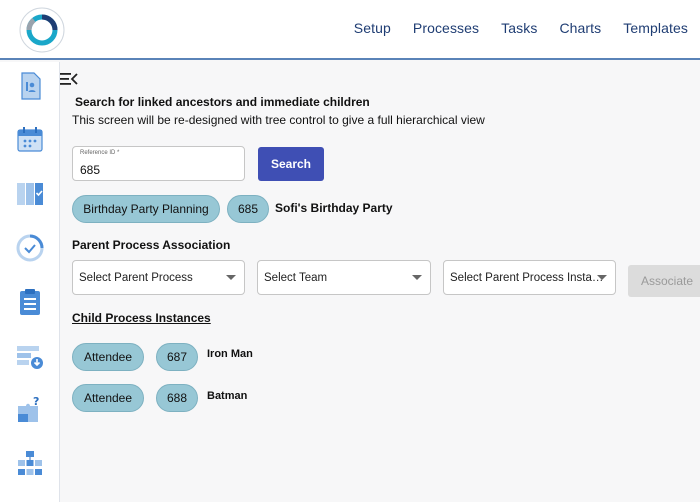  I want to click on child-instances-heading: Child Process Instances, so click(141, 318).